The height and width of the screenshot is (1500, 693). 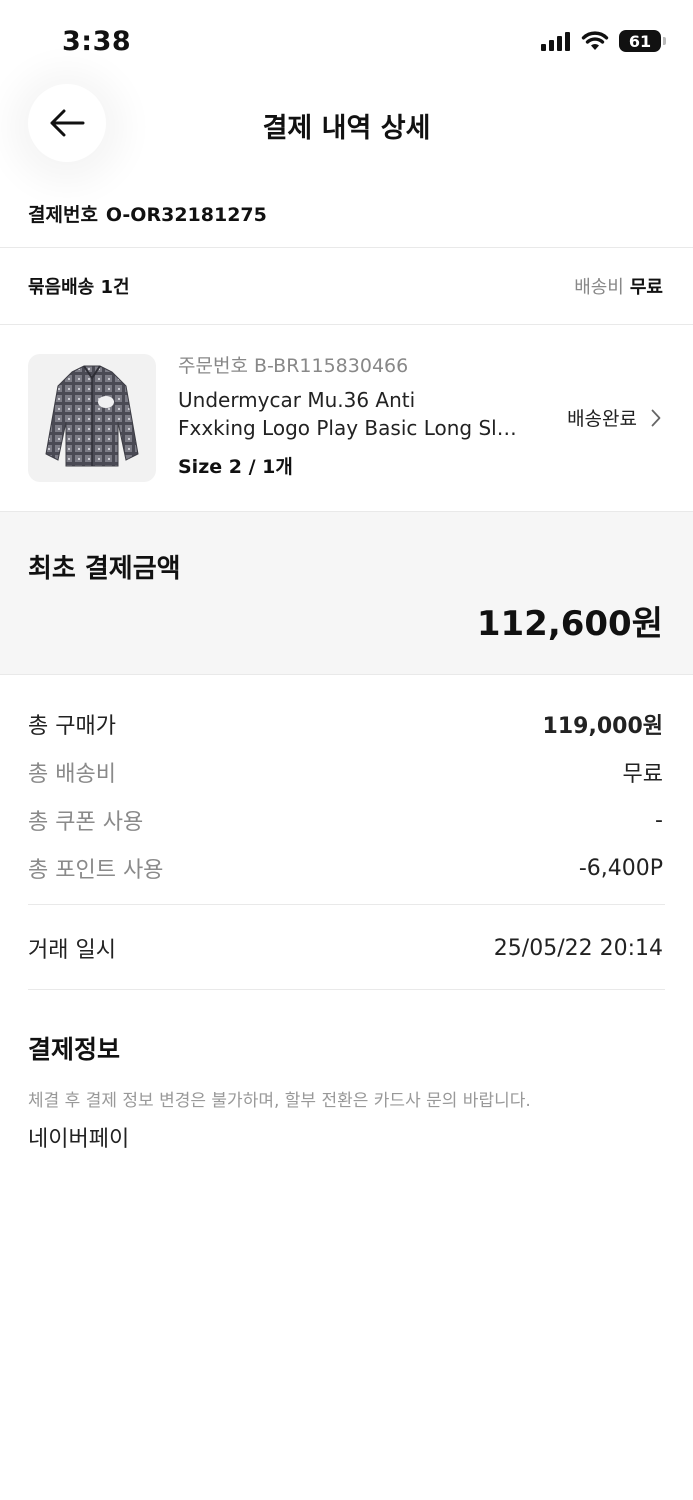 I want to click on battery-level: 61, so click(x=640, y=41).